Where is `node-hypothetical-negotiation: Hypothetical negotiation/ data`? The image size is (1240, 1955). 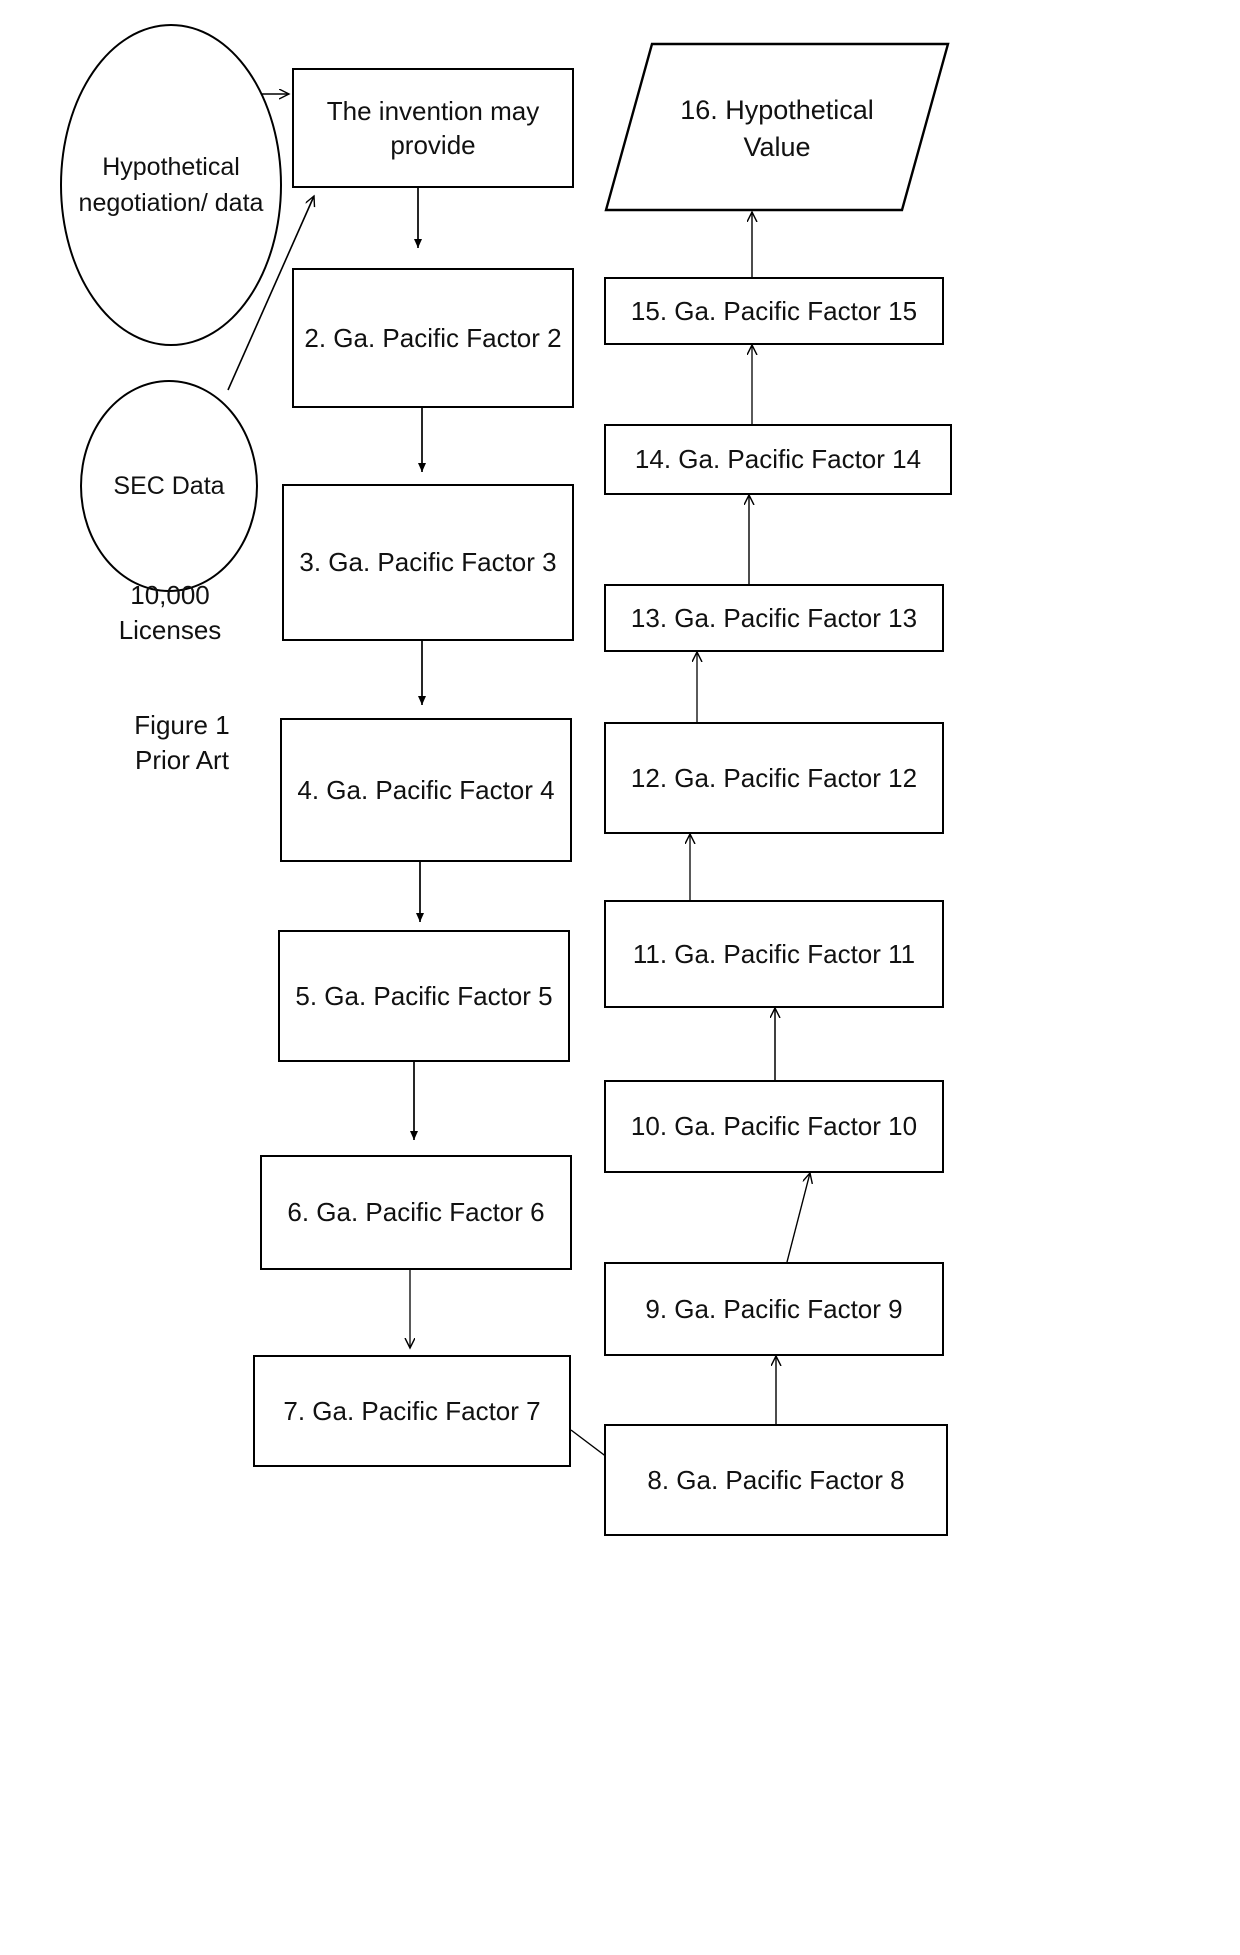
node-hypothetical-negotiation: Hypothetical negotiation/ data is located at coordinates (171, 185).